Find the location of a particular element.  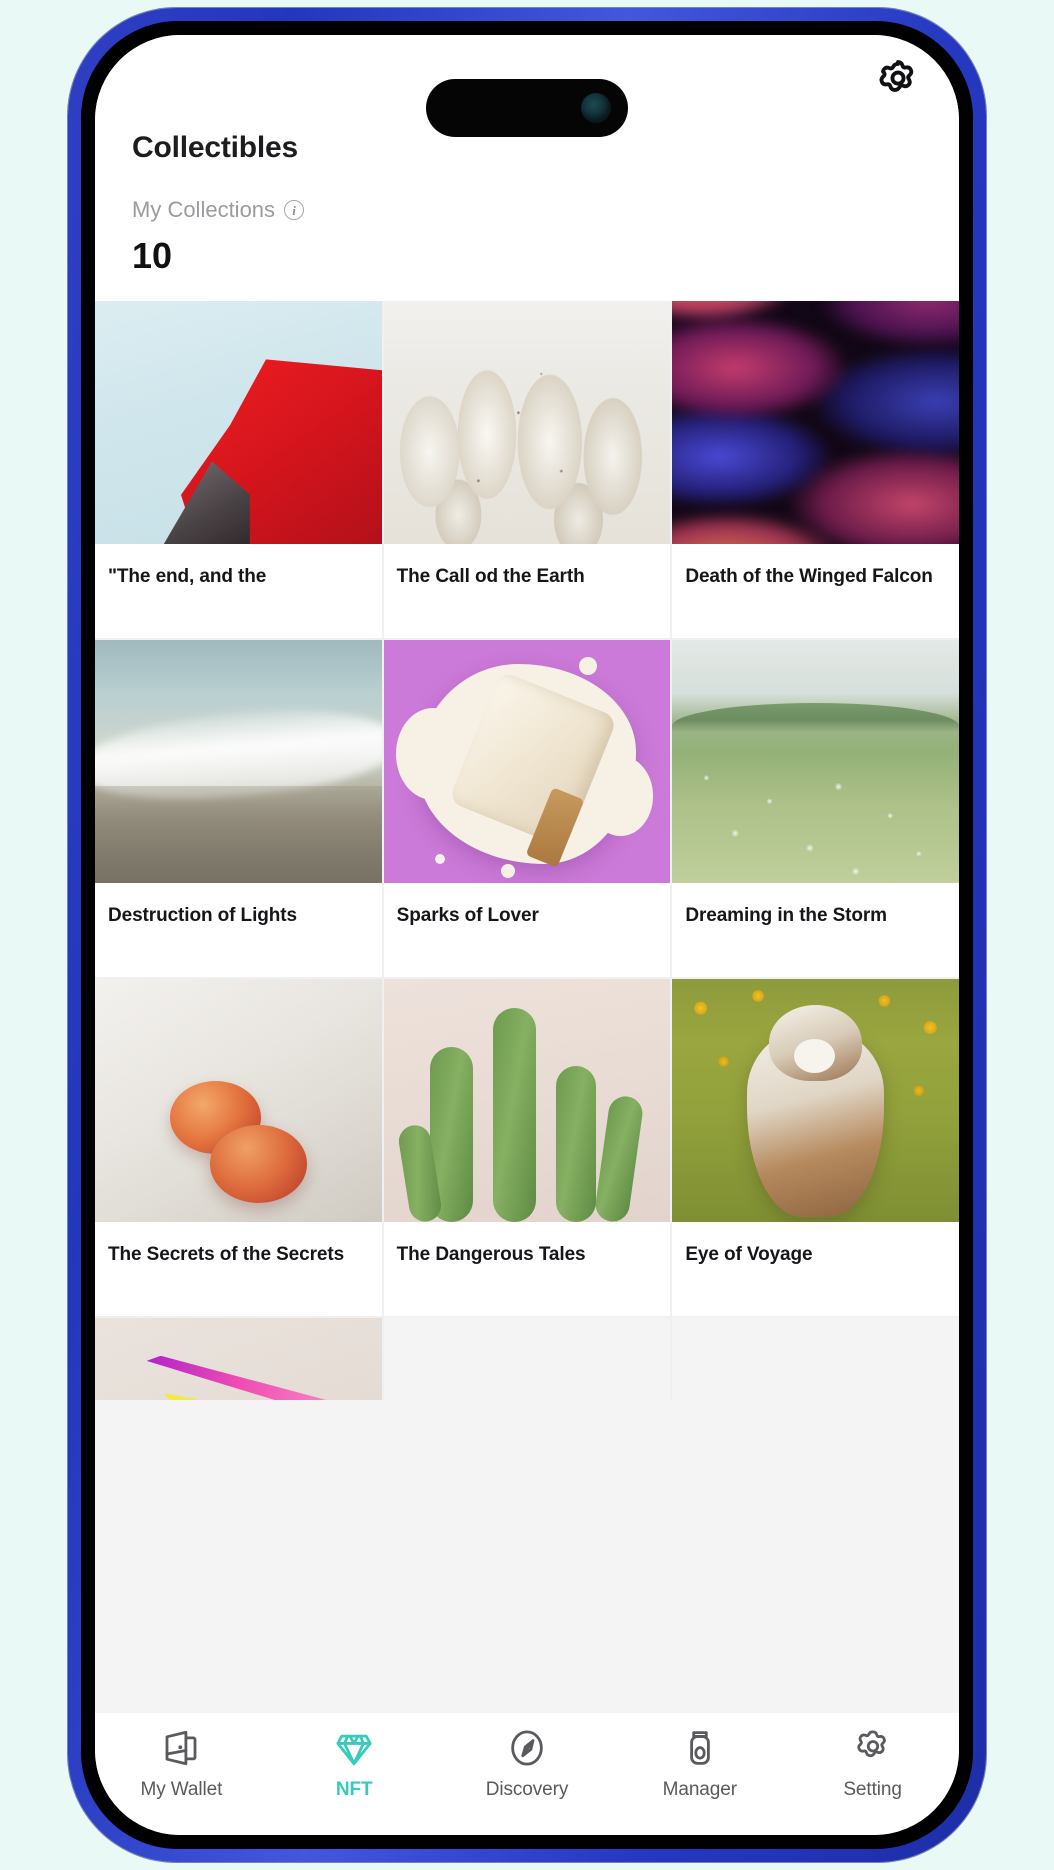

tab-setting: Setting is located at coordinates (872, 1764).